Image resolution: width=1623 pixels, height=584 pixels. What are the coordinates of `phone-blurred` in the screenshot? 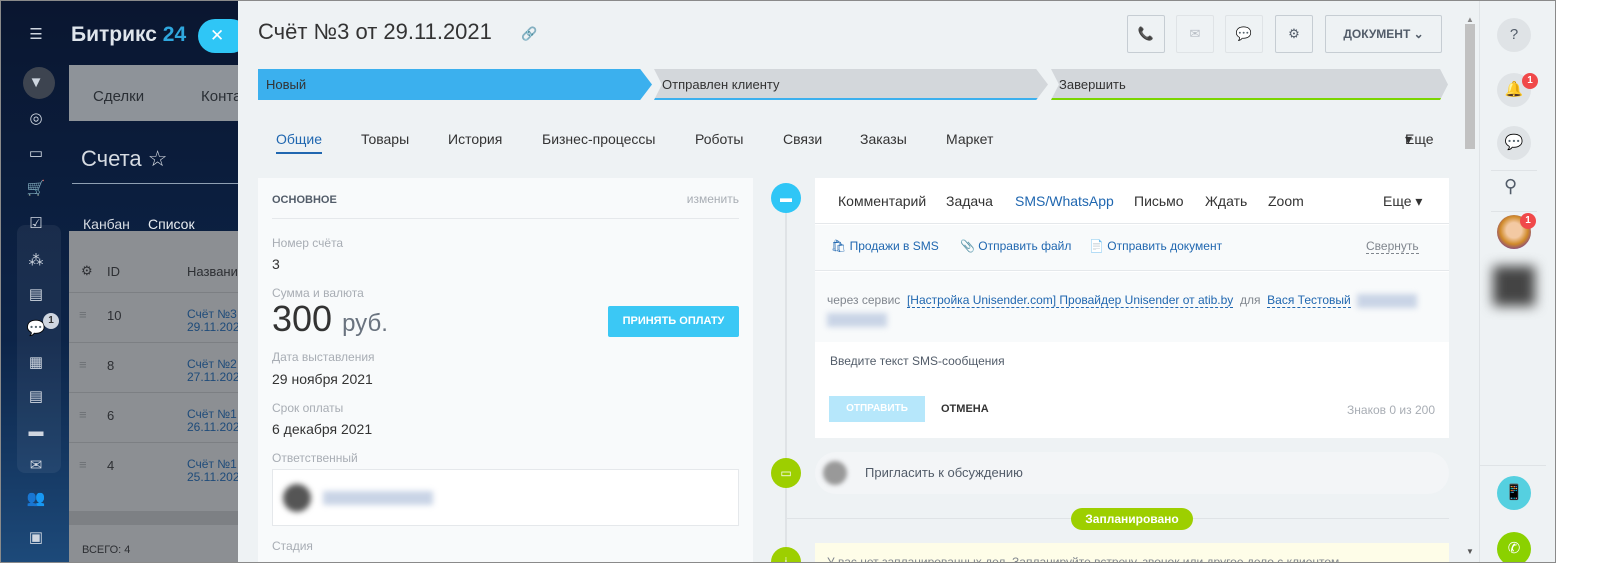 It's located at (1387, 300).